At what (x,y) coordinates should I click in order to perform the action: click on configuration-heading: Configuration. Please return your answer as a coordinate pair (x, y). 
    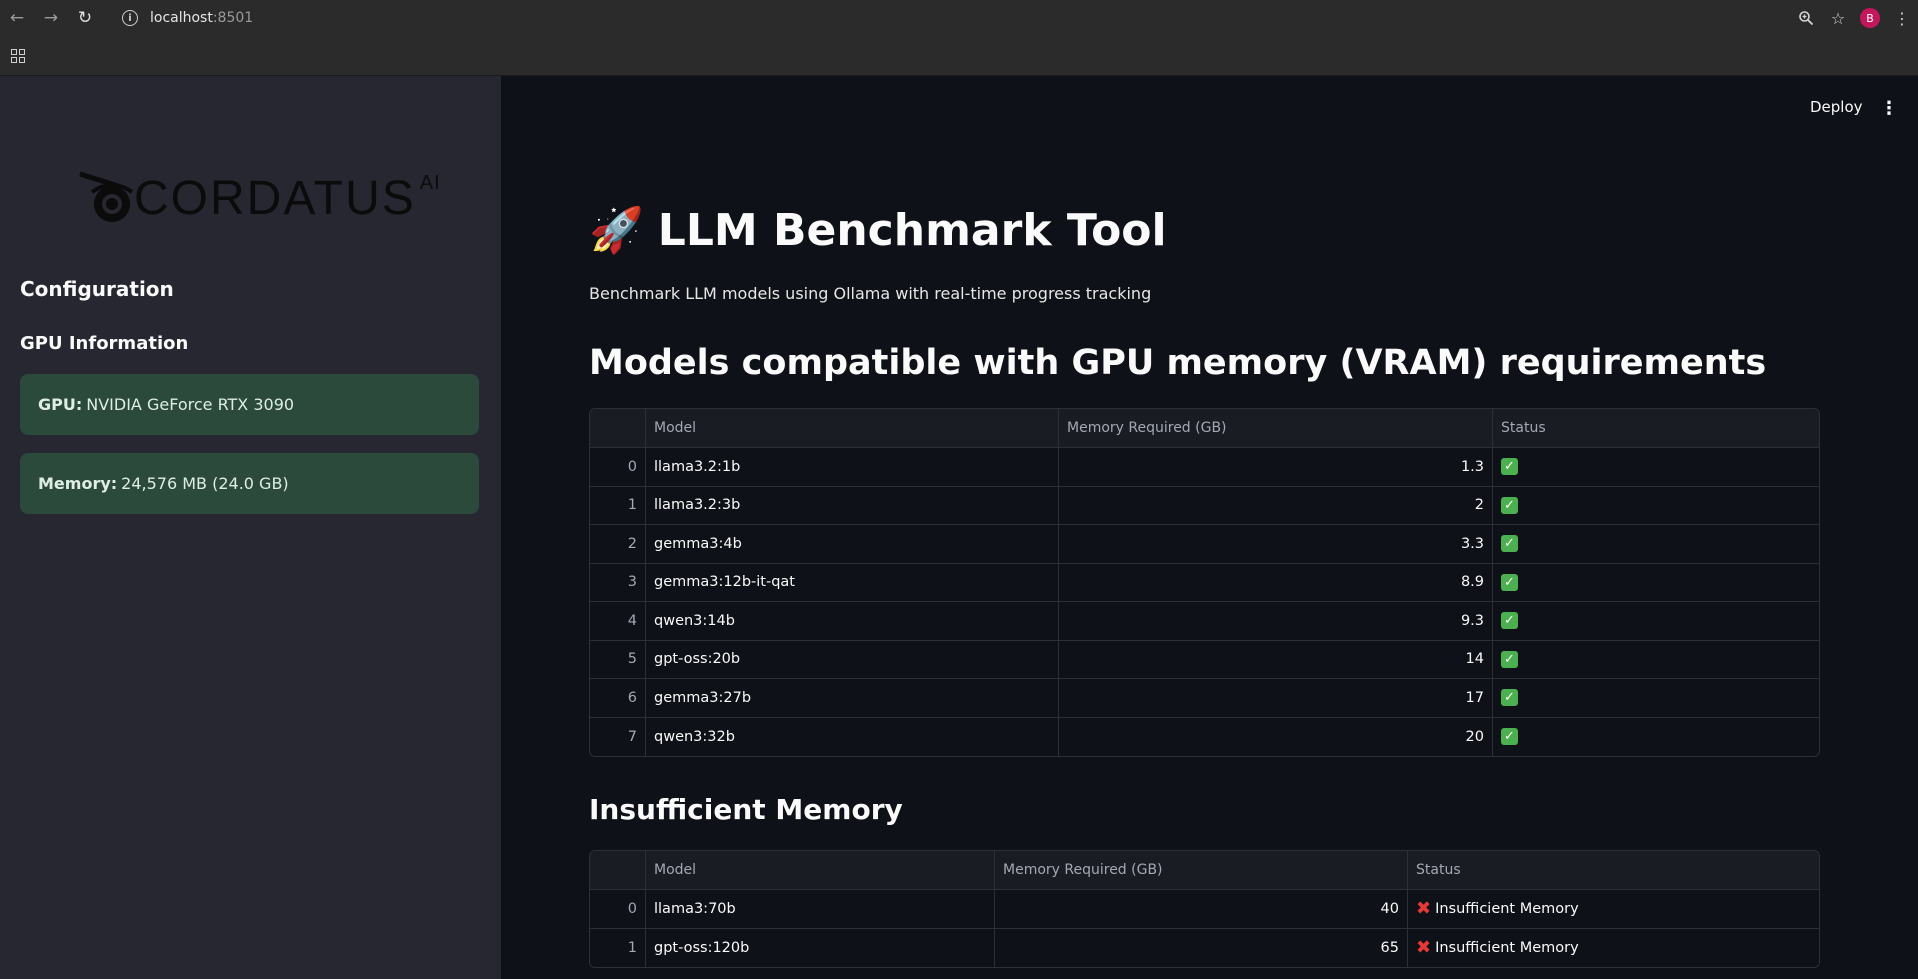
    Looking at the image, I should click on (97, 289).